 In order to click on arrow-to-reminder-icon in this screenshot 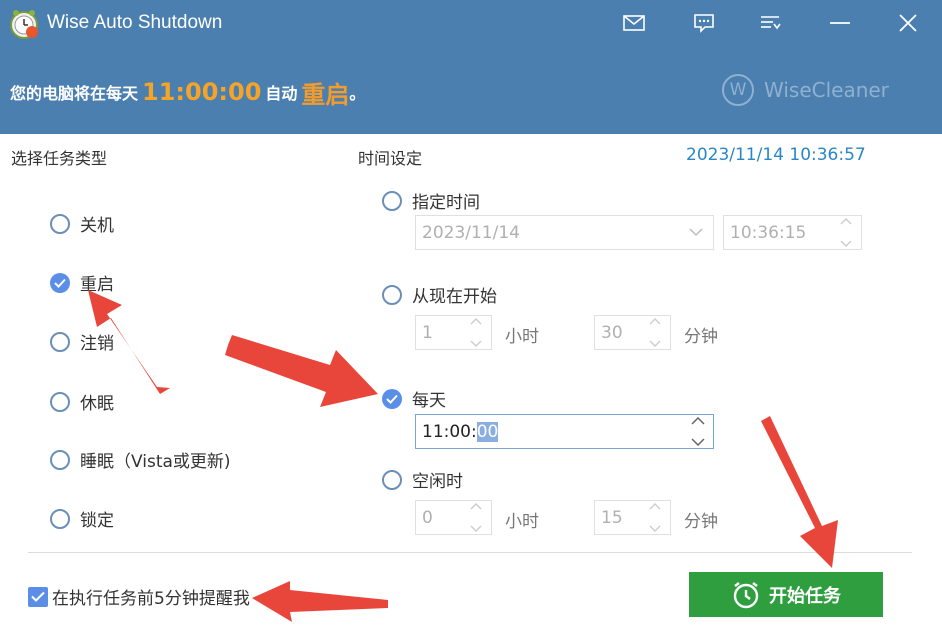, I will do `click(320, 601)`.